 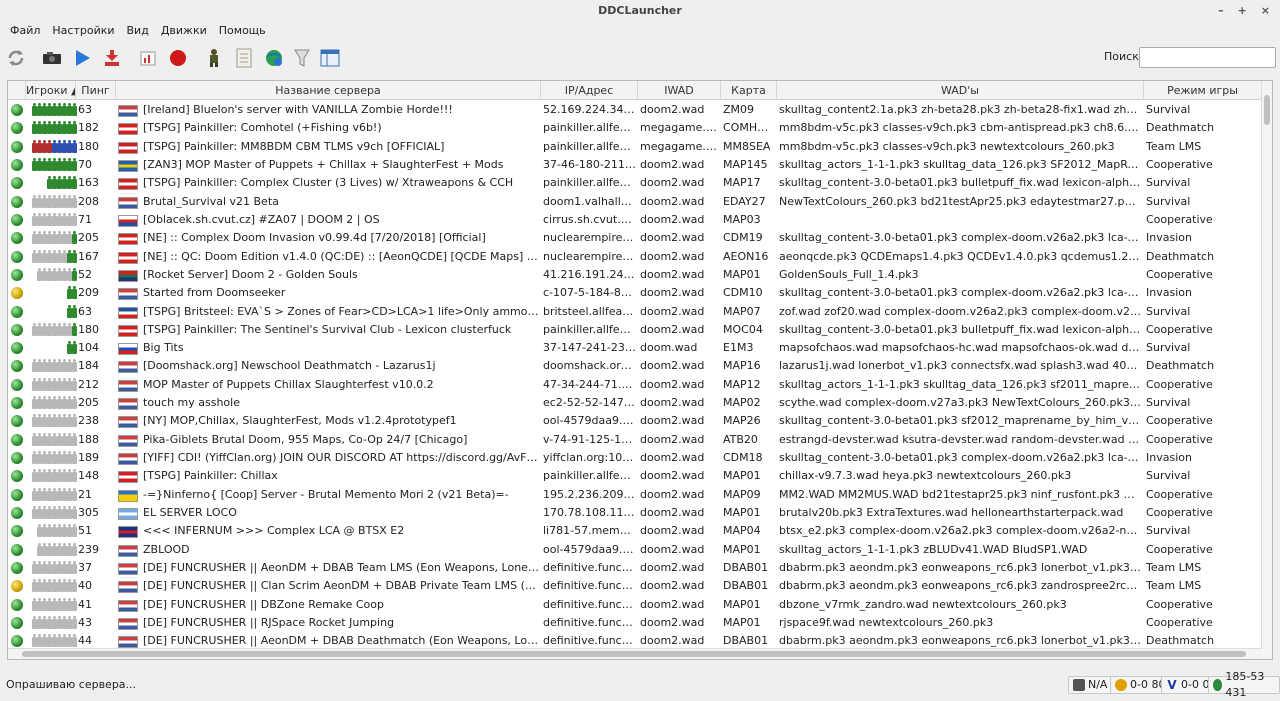 I want to click on menu-engines: Движки, so click(x=184, y=31).